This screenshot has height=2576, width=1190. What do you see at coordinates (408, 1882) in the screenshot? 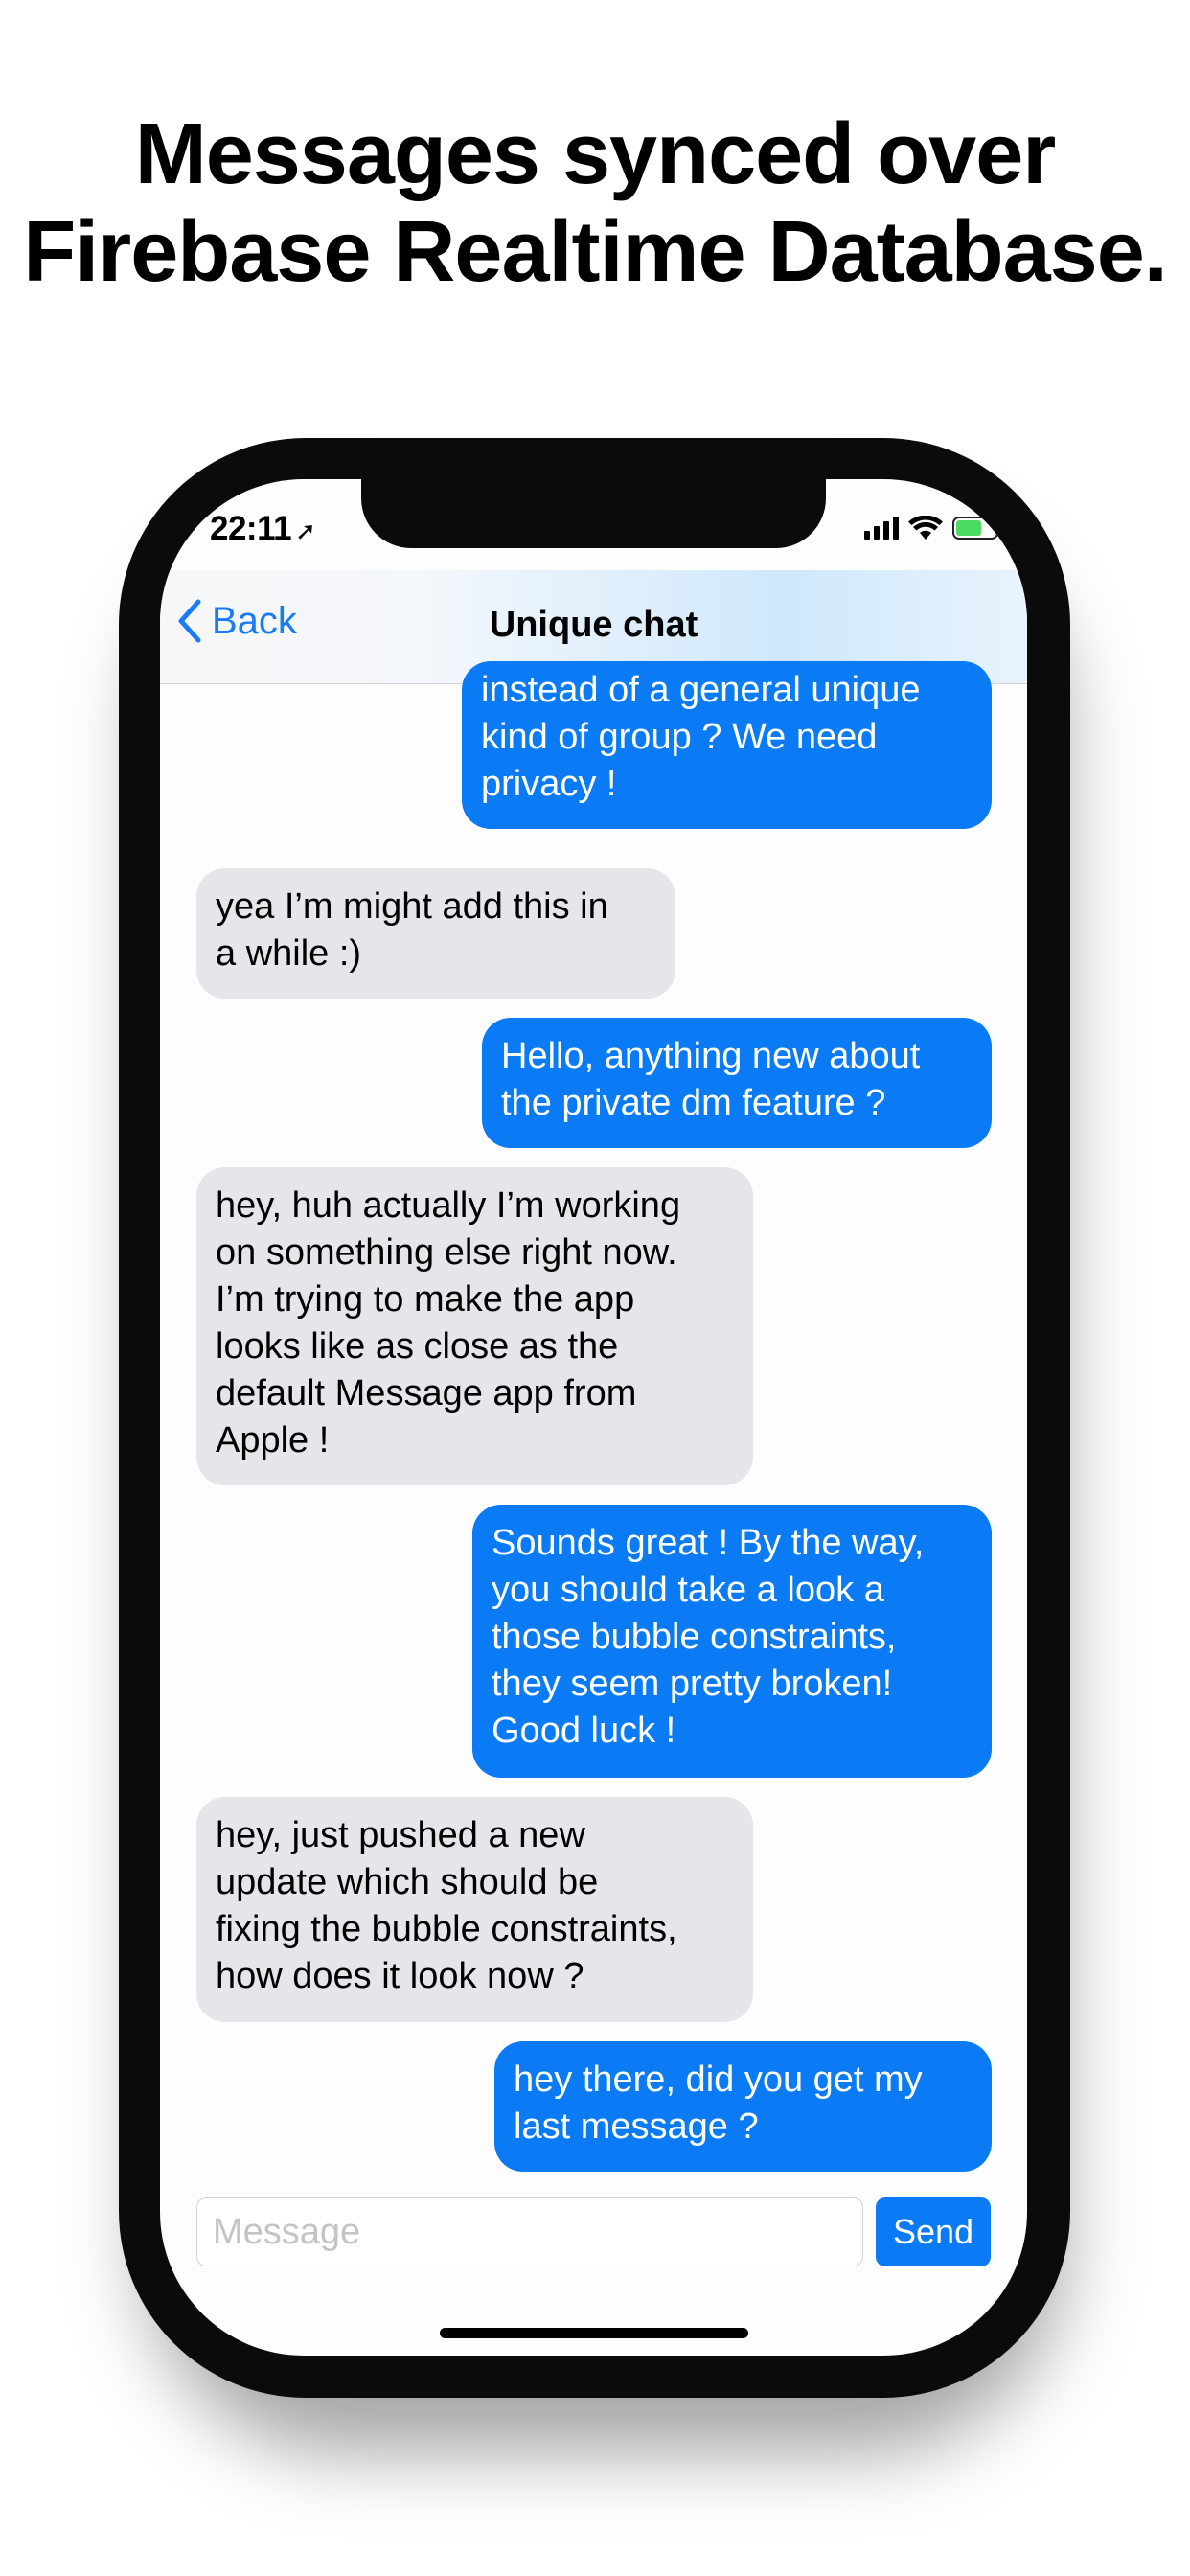
I see `message-line: update which should be` at bounding box center [408, 1882].